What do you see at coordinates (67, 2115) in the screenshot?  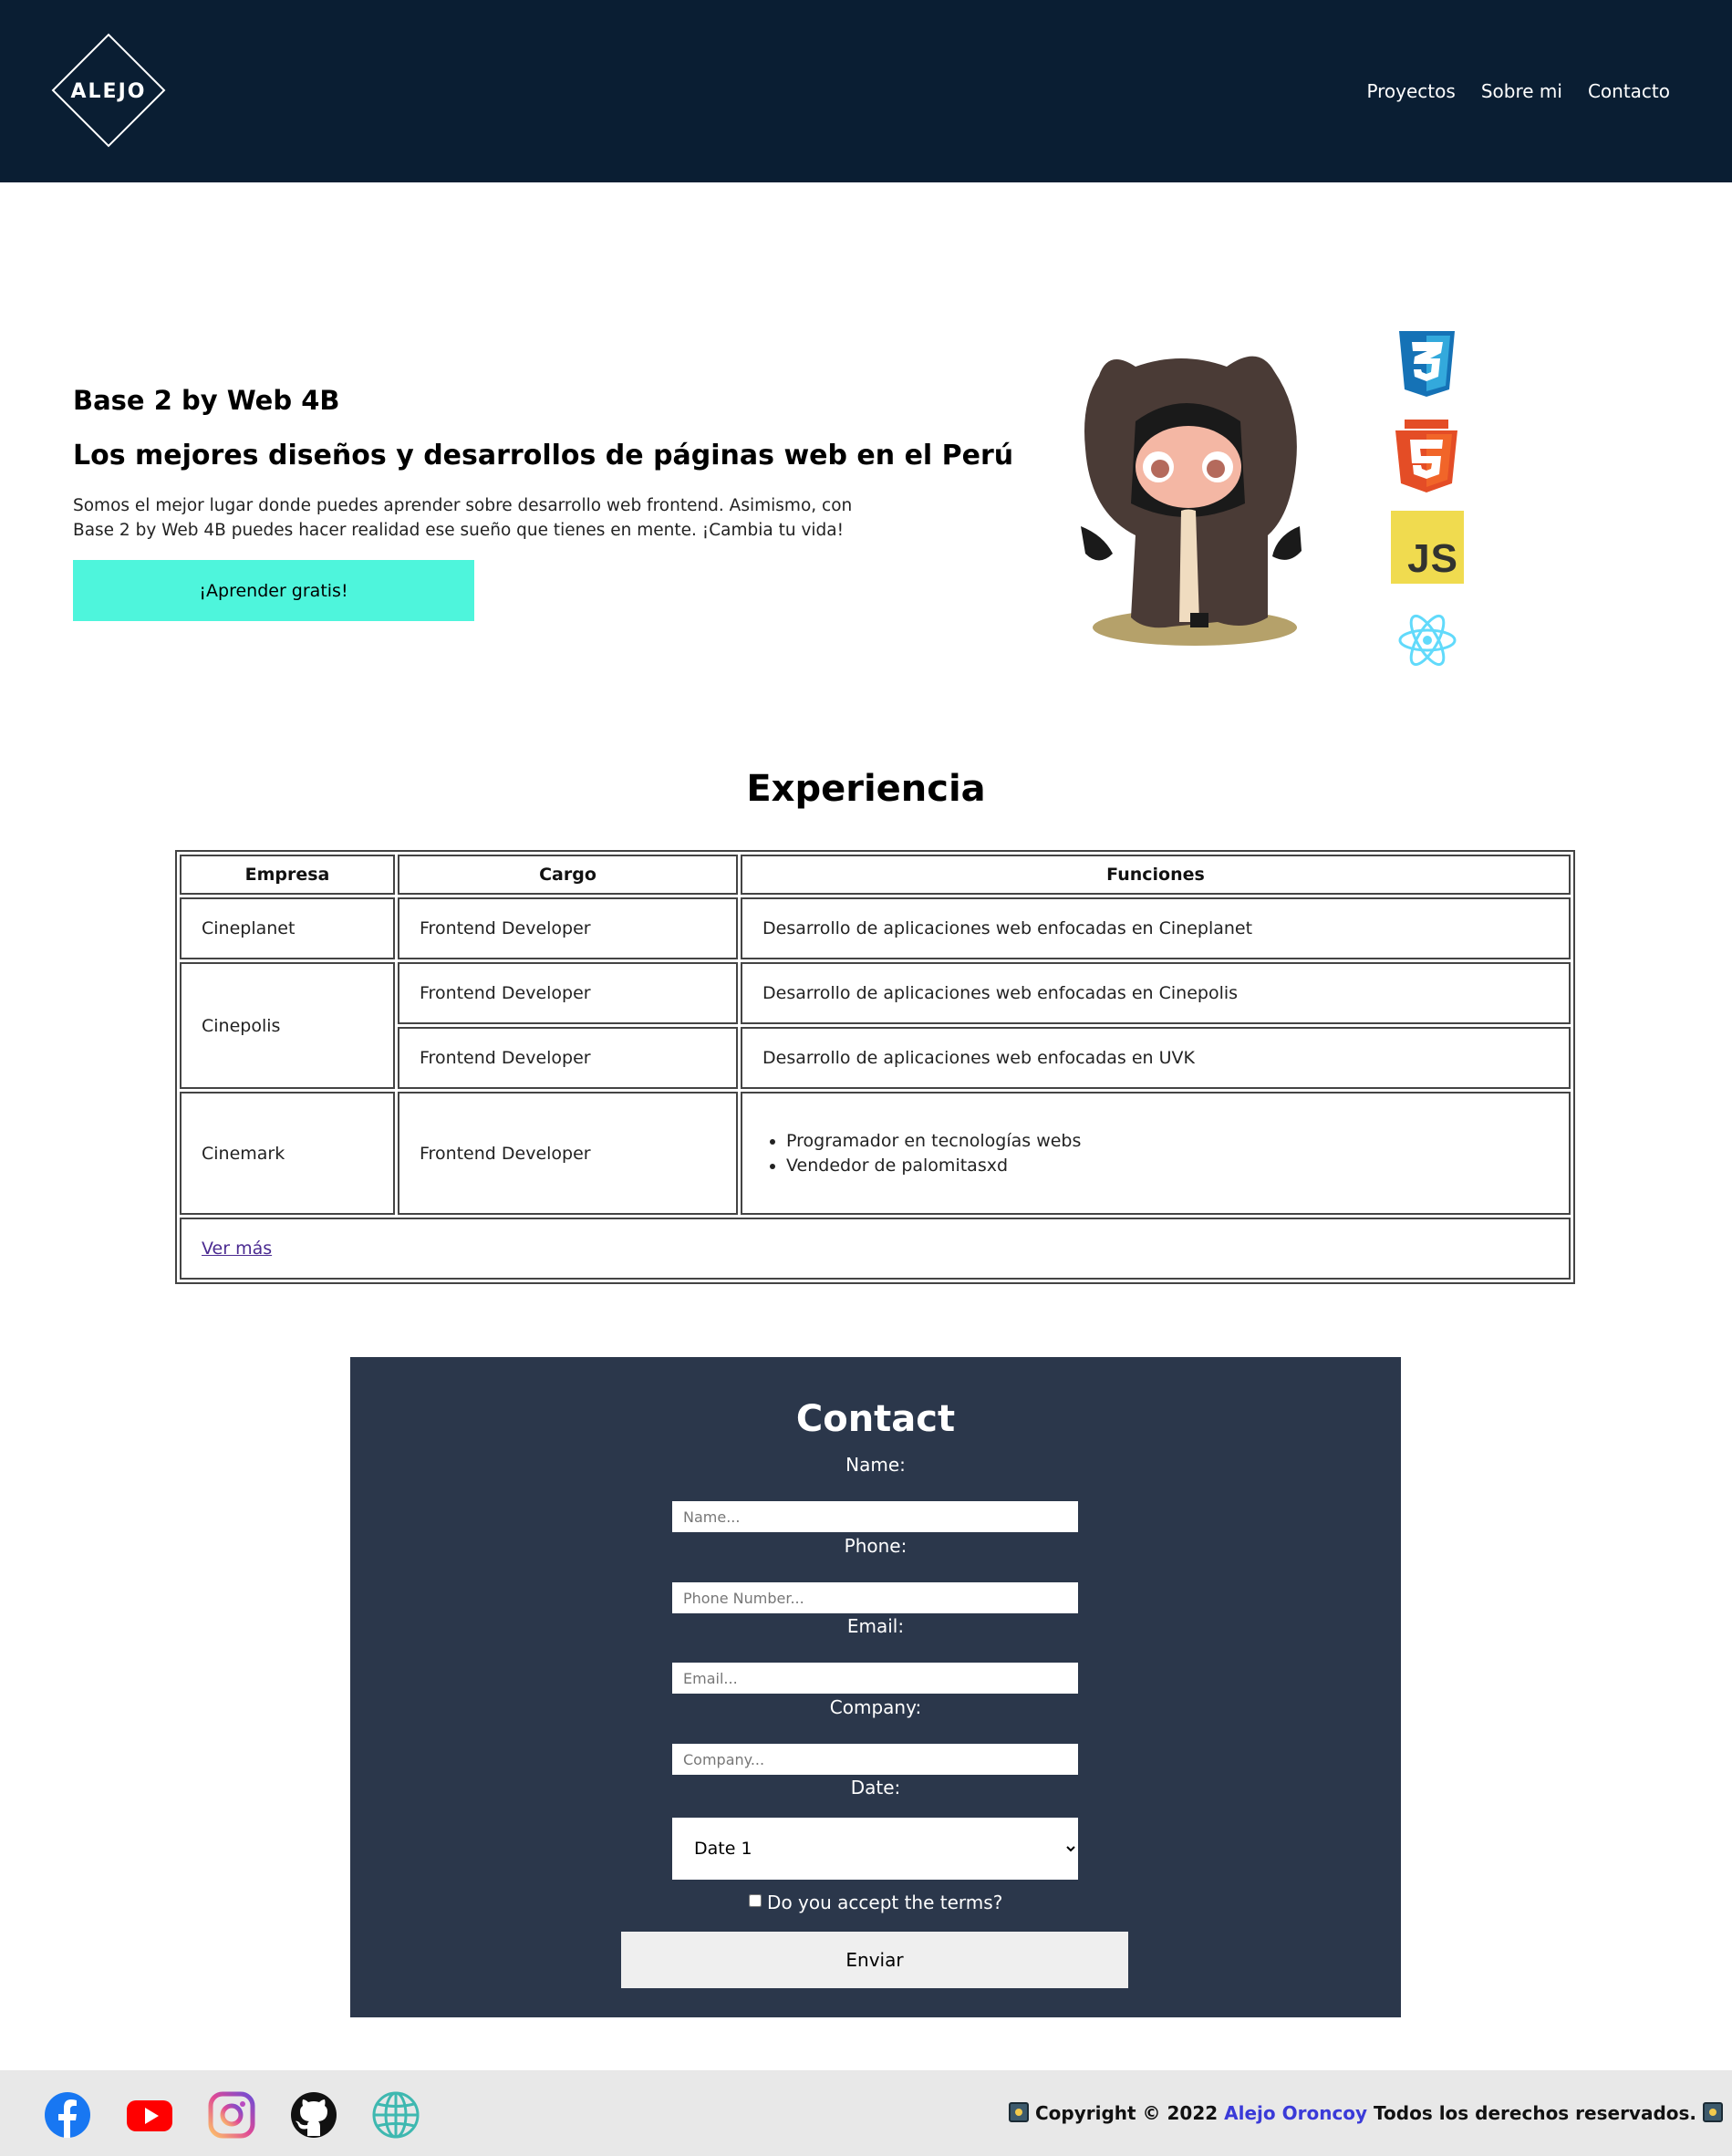 I see `facebook-icon` at bounding box center [67, 2115].